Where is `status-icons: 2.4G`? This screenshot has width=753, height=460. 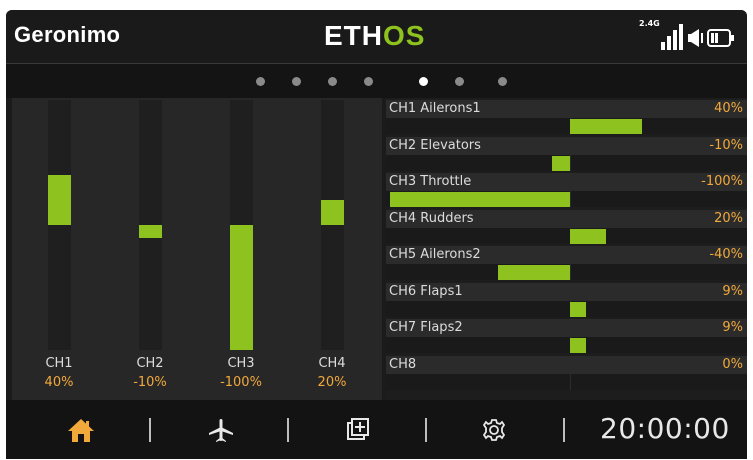
status-icons: 2.4G is located at coordinates (689, 35).